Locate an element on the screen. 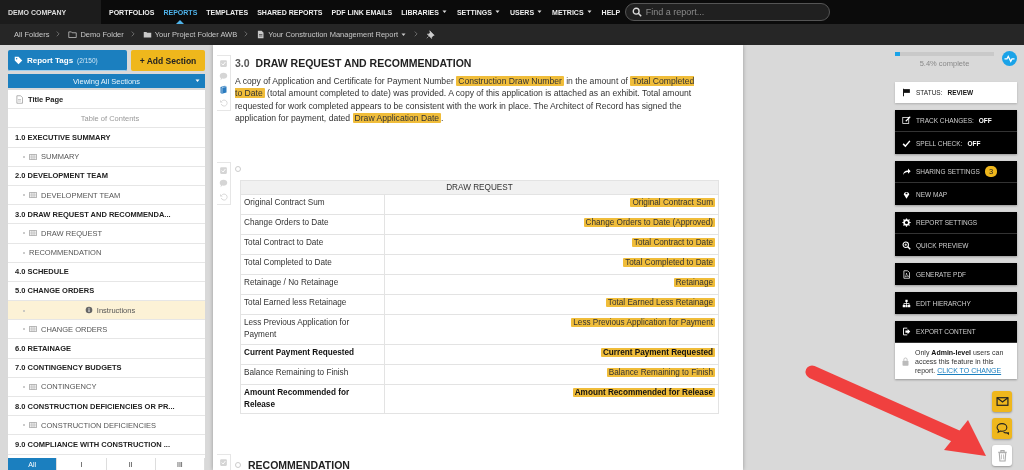 The image size is (1024, 470). settings-icon is located at coordinates (906, 222).